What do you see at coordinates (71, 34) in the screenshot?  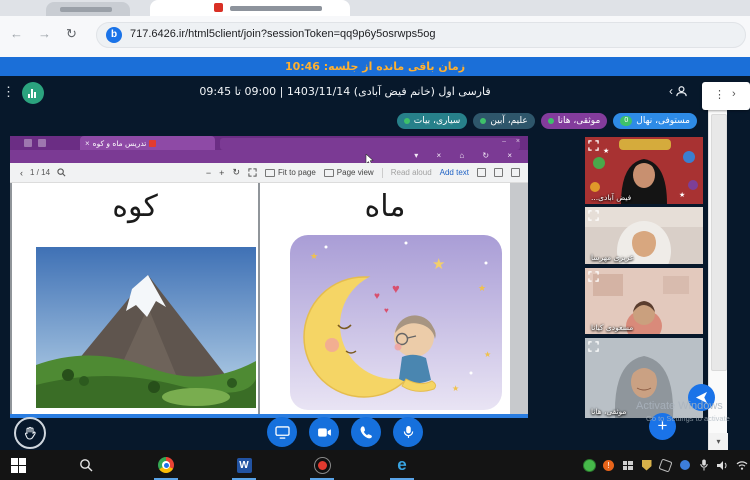 I see `refresh-icon: ↻` at bounding box center [71, 34].